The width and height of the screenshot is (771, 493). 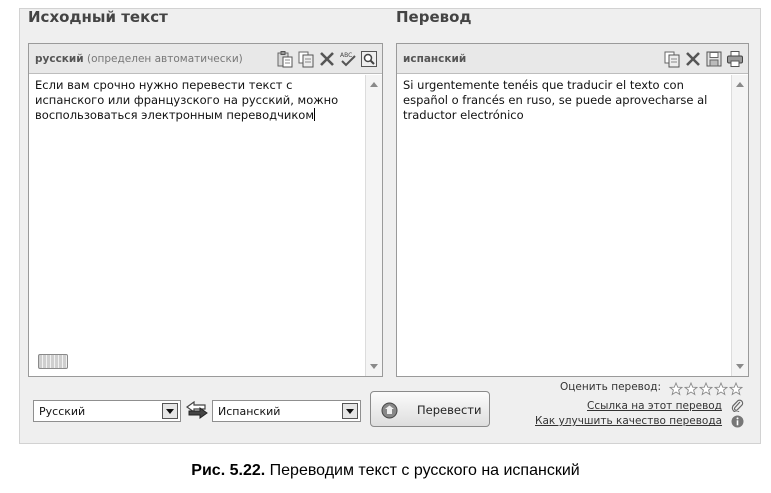 What do you see at coordinates (739, 225) in the screenshot?
I see `target-scrollbar` at bounding box center [739, 225].